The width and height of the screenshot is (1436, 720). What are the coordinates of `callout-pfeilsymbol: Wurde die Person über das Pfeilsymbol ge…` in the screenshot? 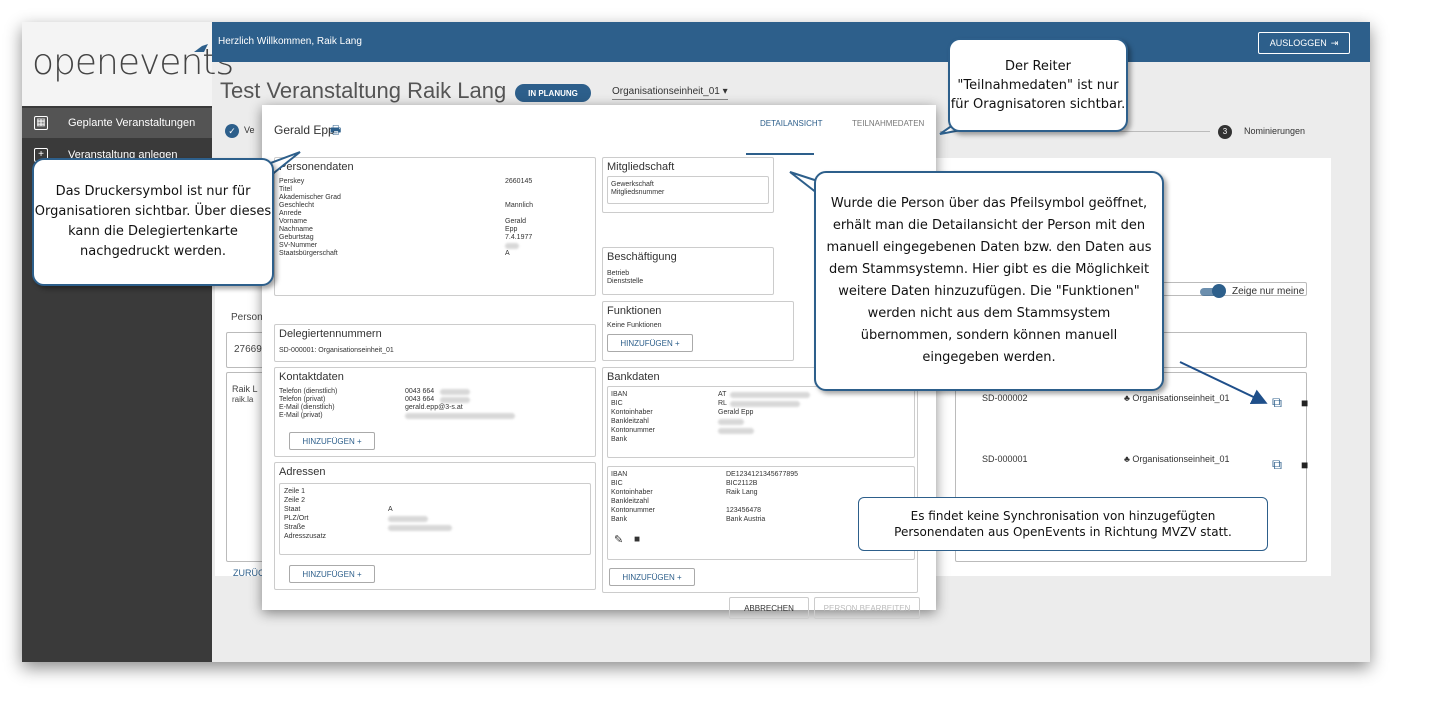 It's located at (989, 281).